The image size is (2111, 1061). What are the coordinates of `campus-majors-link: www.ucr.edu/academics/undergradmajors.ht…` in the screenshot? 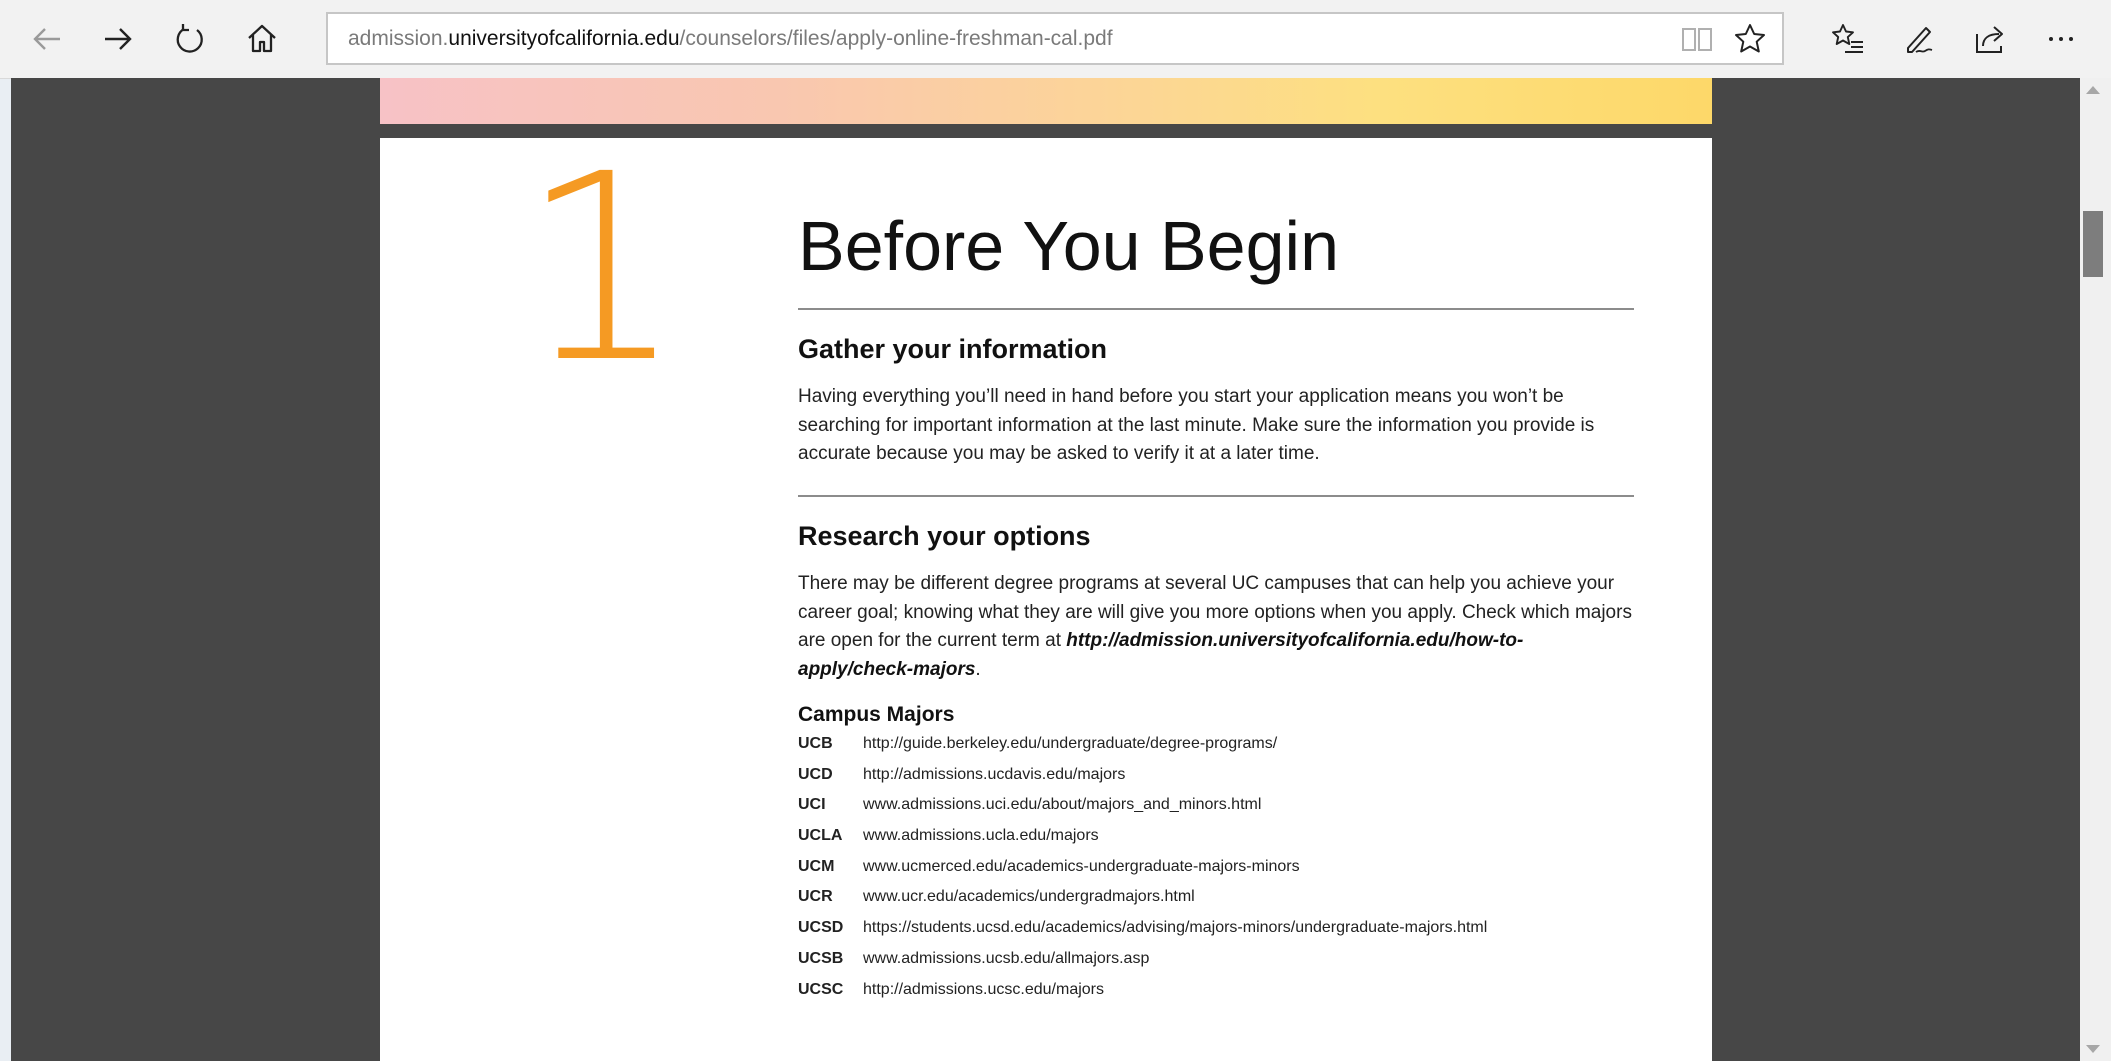 It's located at (1029, 897).